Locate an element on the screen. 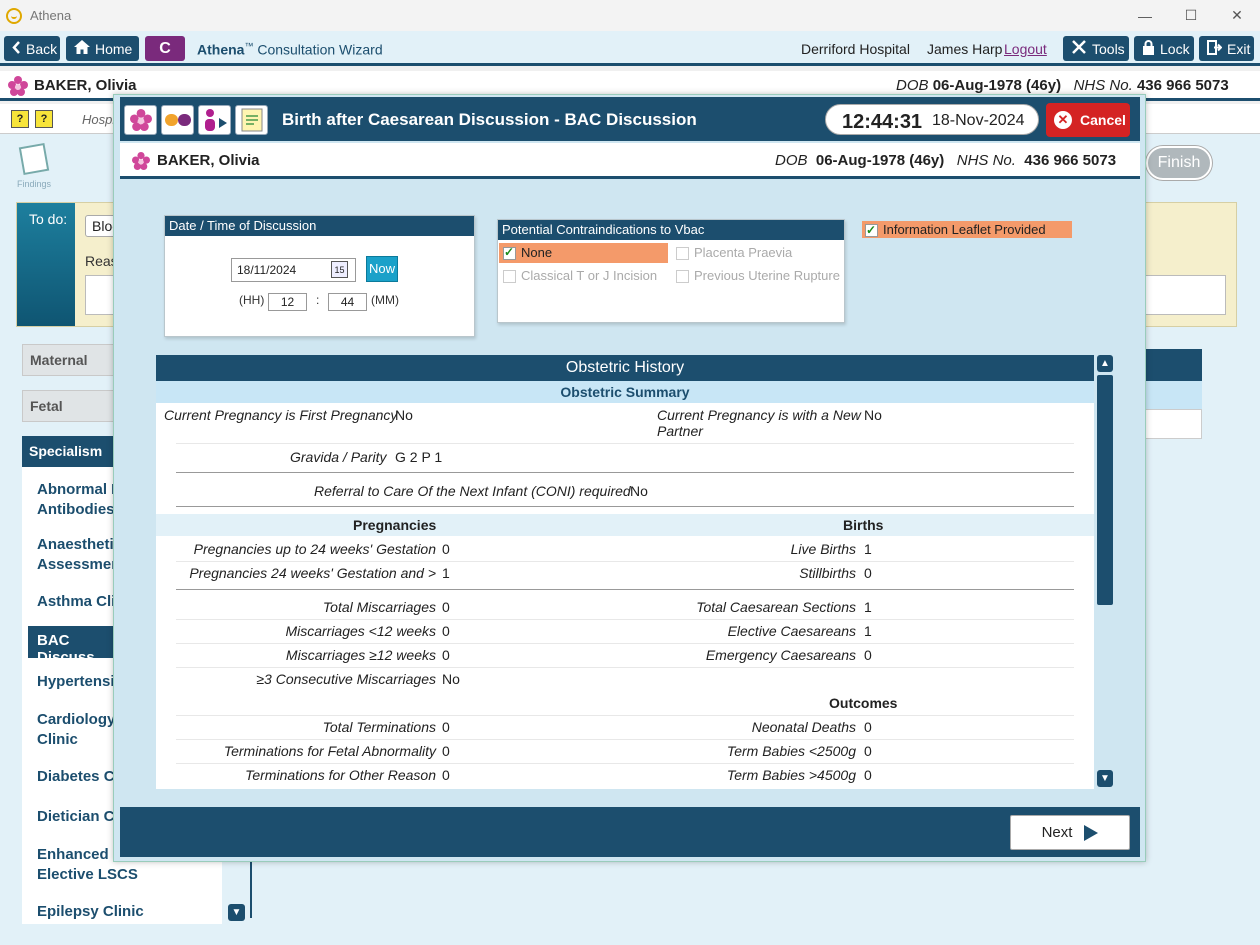 The width and height of the screenshot is (1260, 945). hospital-partial-text: Hospi is located at coordinates (99, 119).